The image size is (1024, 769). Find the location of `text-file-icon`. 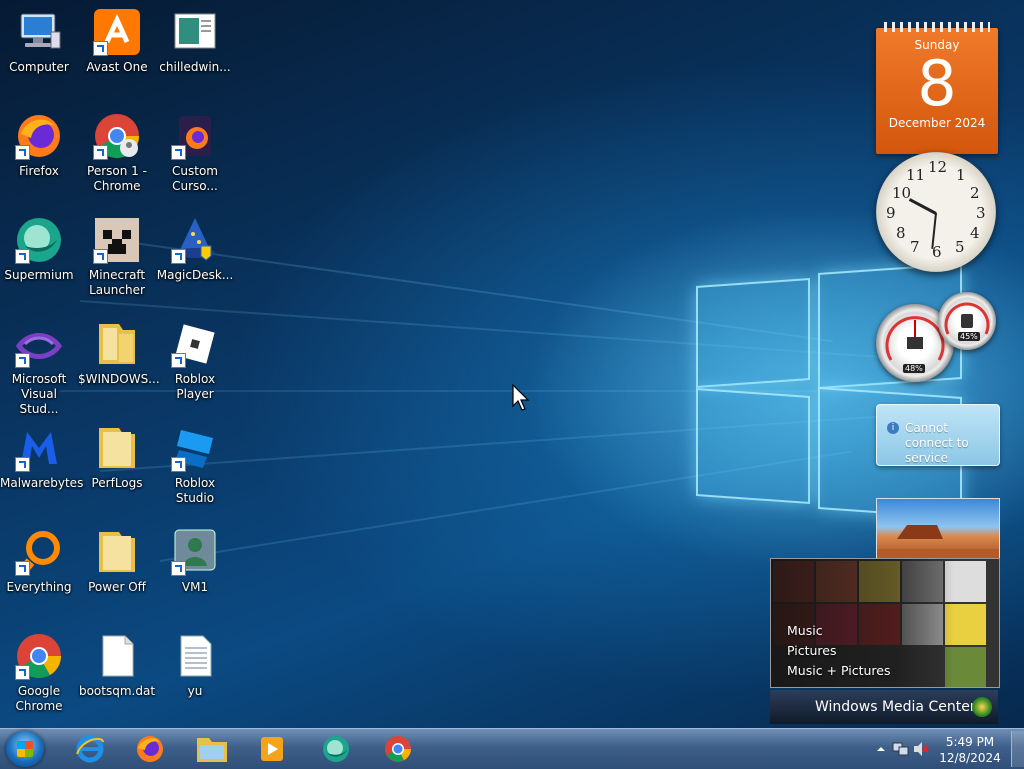

text-file-icon is located at coordinates (195, 656).